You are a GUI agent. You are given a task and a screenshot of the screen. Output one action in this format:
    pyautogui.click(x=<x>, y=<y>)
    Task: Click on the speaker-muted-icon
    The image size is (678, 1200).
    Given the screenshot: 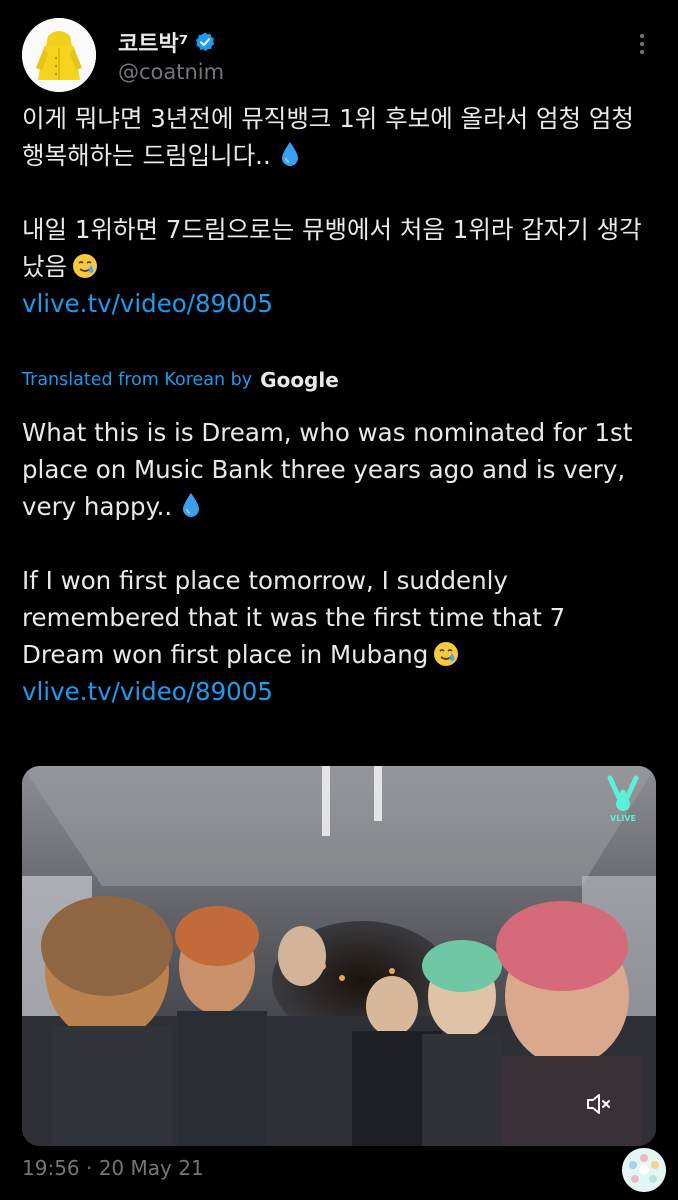 What is the action you would take?
    pyautogui.click(x=598, y=1104)
    